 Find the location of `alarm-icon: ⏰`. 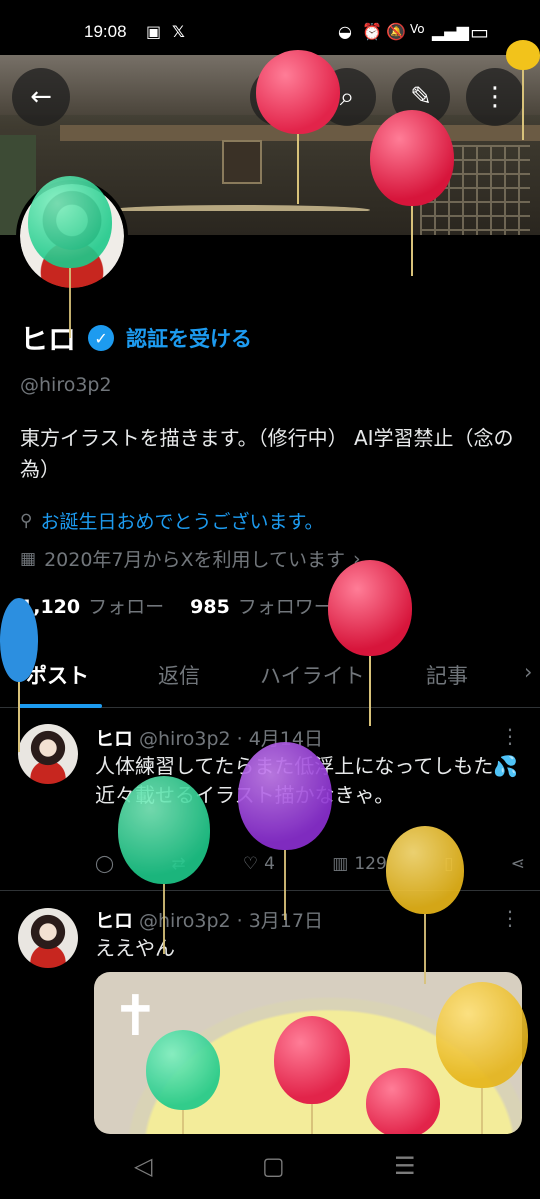

alarm-icon: ⏰ is located at coordinates (372, 31).